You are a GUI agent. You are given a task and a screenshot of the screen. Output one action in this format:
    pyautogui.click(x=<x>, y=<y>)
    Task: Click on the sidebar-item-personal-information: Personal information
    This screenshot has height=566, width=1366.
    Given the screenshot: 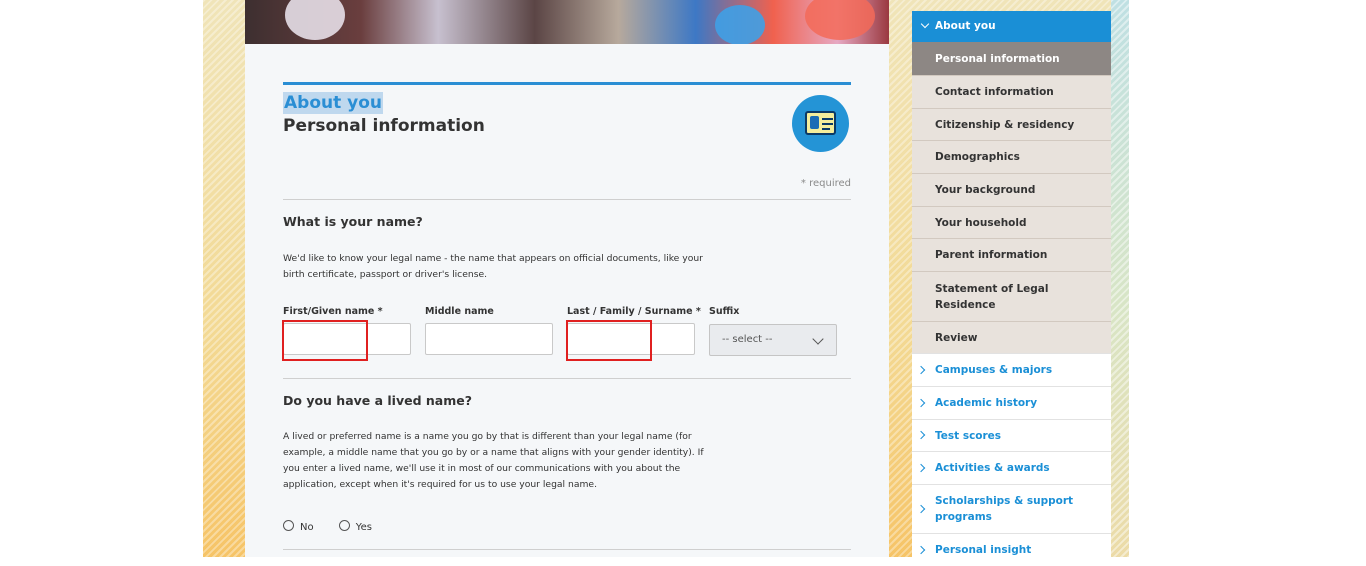 What is the action you would take?
    pyautogui.click(x=1011, y=58)
    